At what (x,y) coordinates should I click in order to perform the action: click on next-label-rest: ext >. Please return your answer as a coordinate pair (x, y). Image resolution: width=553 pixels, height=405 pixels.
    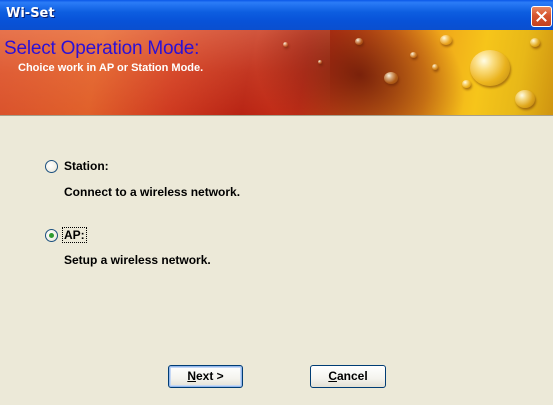
    Looking at the image, I should click on (209, 376).